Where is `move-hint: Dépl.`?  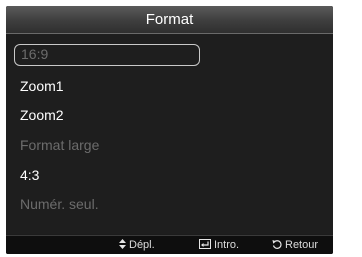
move-hint: Dépl. is located at coordinates (137, 245).